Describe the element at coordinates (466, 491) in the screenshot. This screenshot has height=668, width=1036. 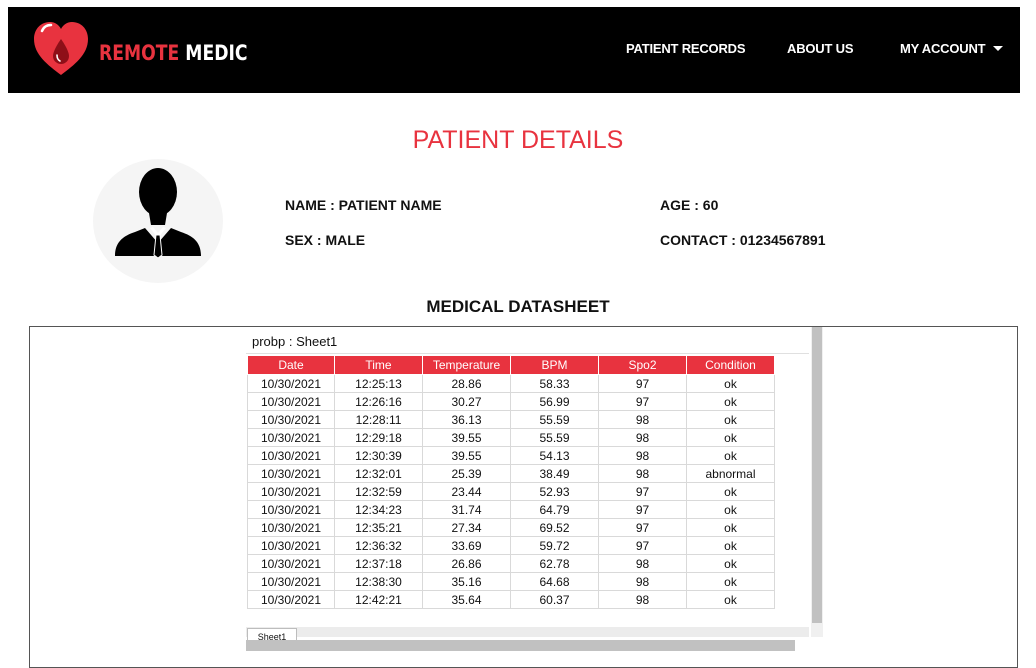
I see `cell-temperature: 23.44` at that location.